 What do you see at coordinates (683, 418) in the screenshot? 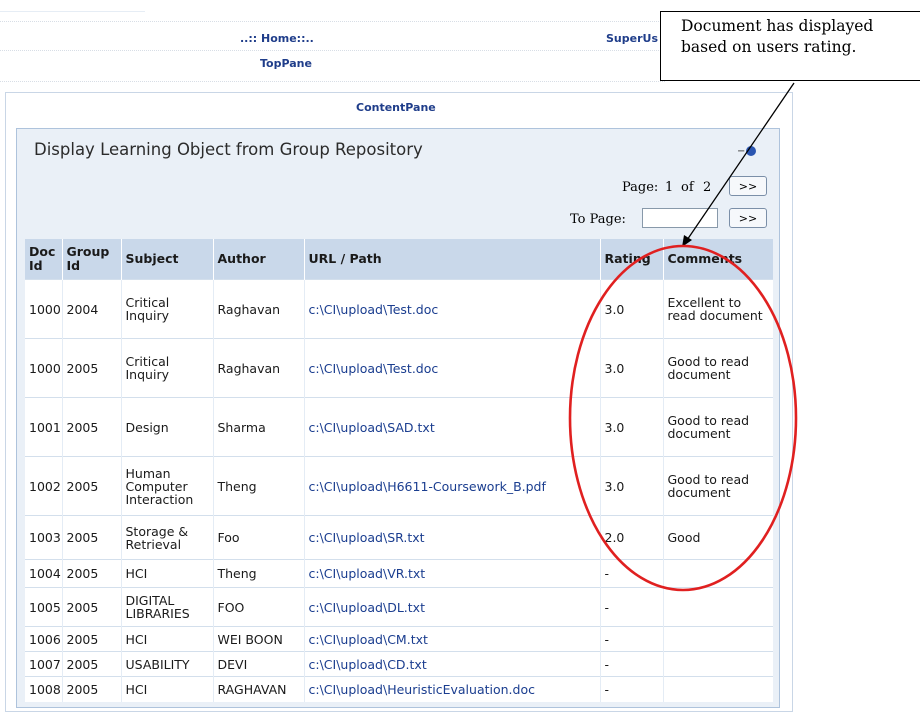
I see `annotation-oval` at bounding box center [683, 418].